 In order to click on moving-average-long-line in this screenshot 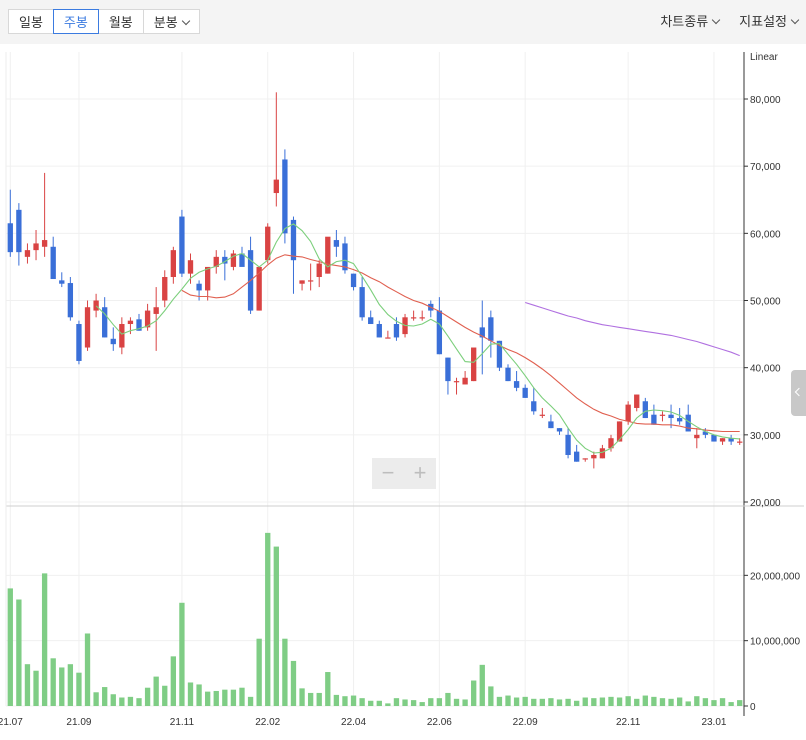, I will do `click(632, 329)`.